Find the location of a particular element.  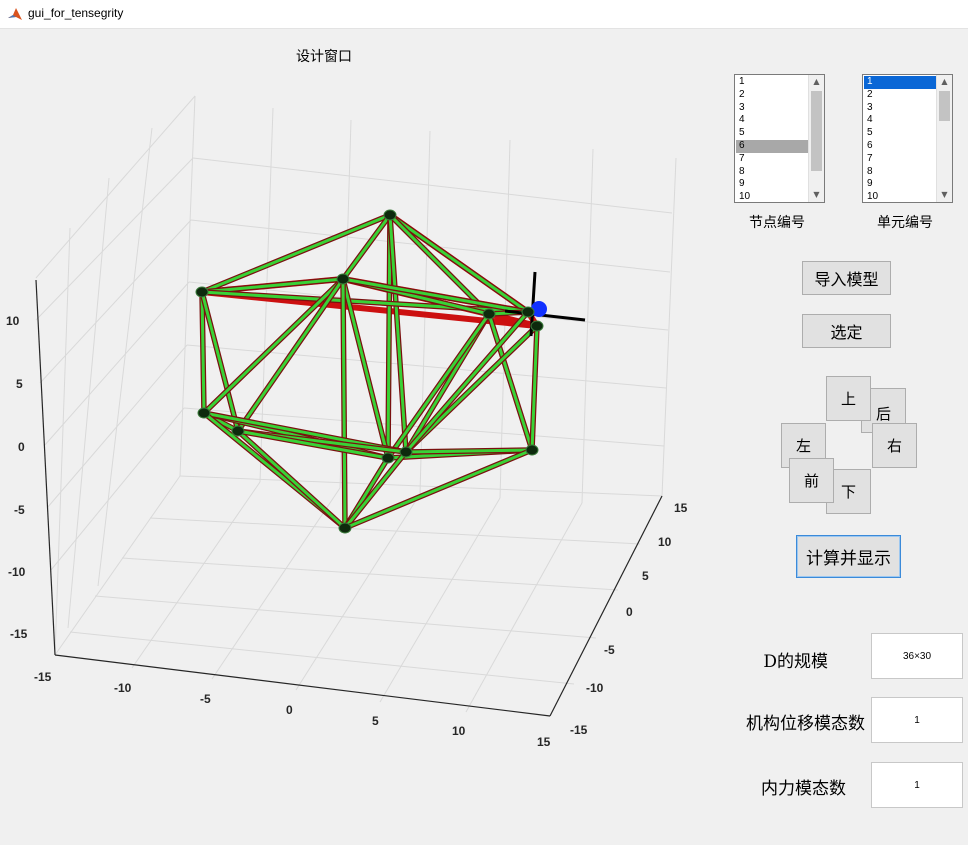

node-list-scrollbar: ▲ ▼ is located at coordinates (816, 138).